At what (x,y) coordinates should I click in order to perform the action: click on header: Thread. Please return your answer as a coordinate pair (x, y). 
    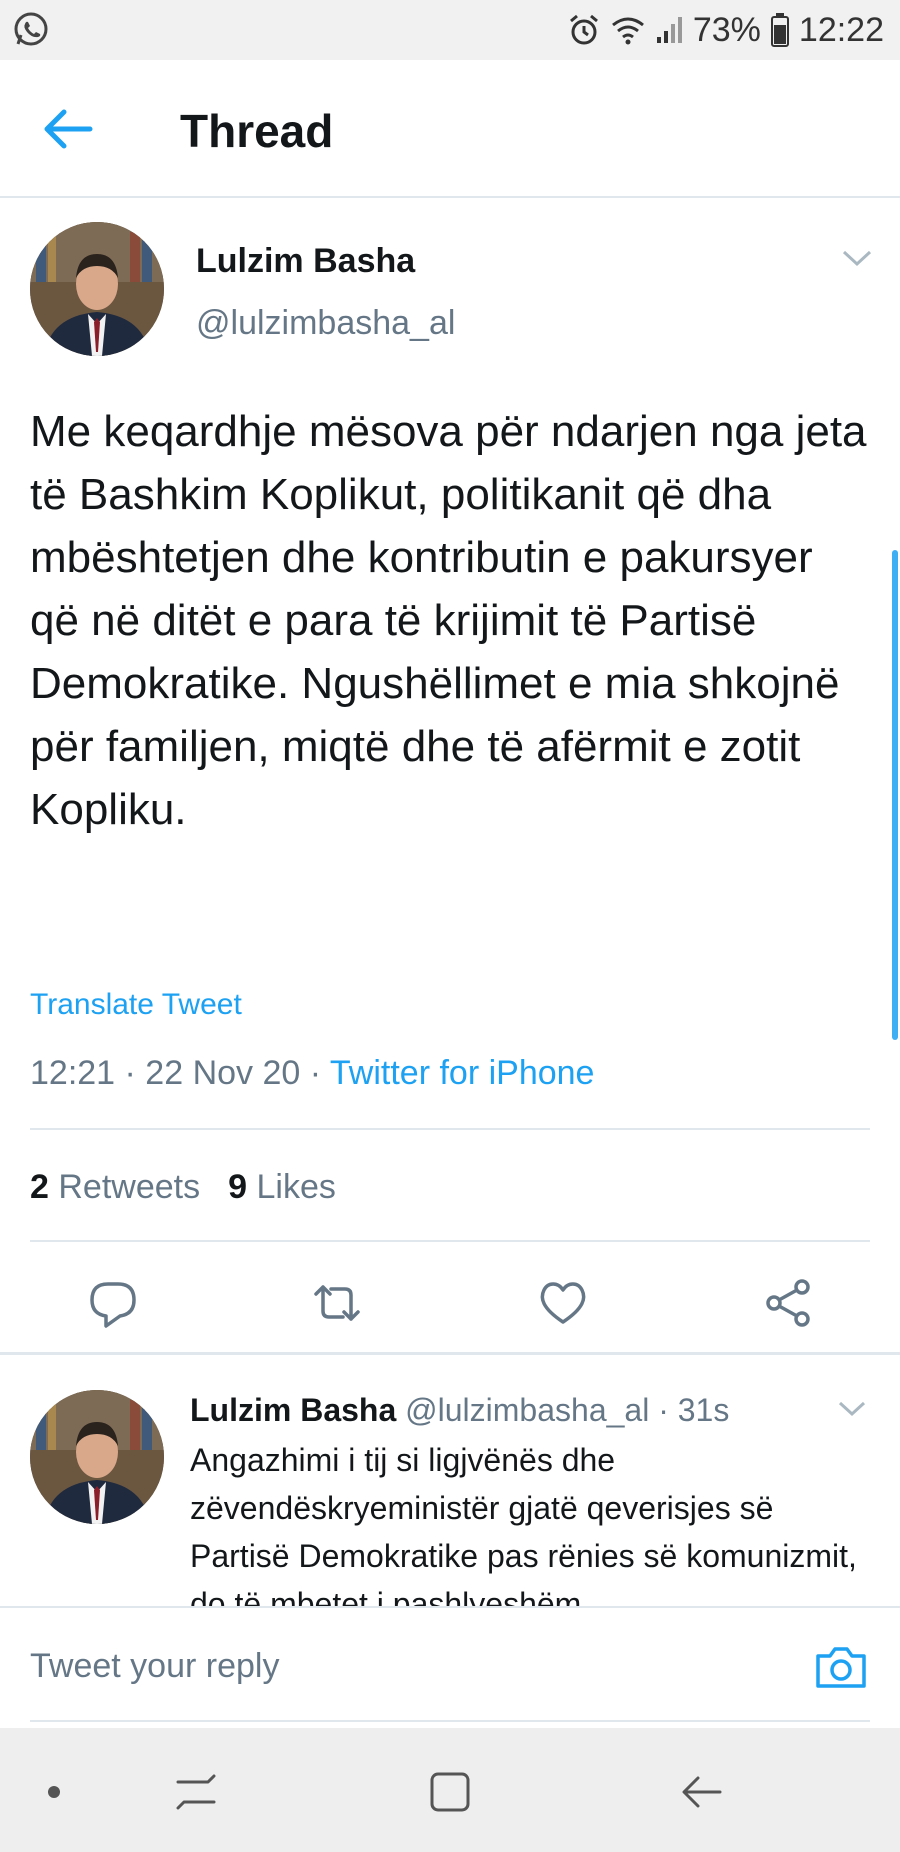
    Looking at the image, I should click on (450, 129).